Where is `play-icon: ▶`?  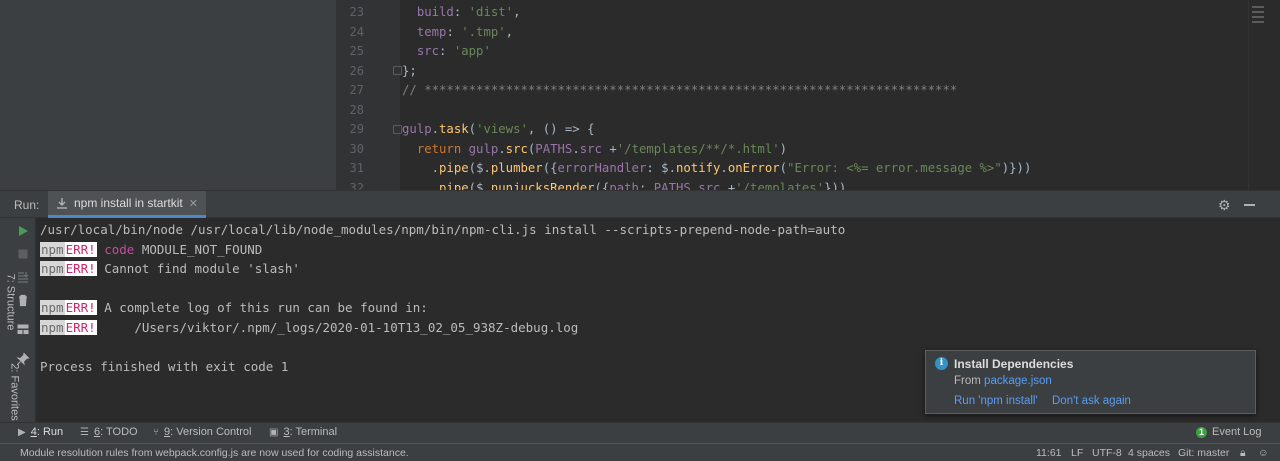
play-icon: ▶ is located at coordinates (22, 432).